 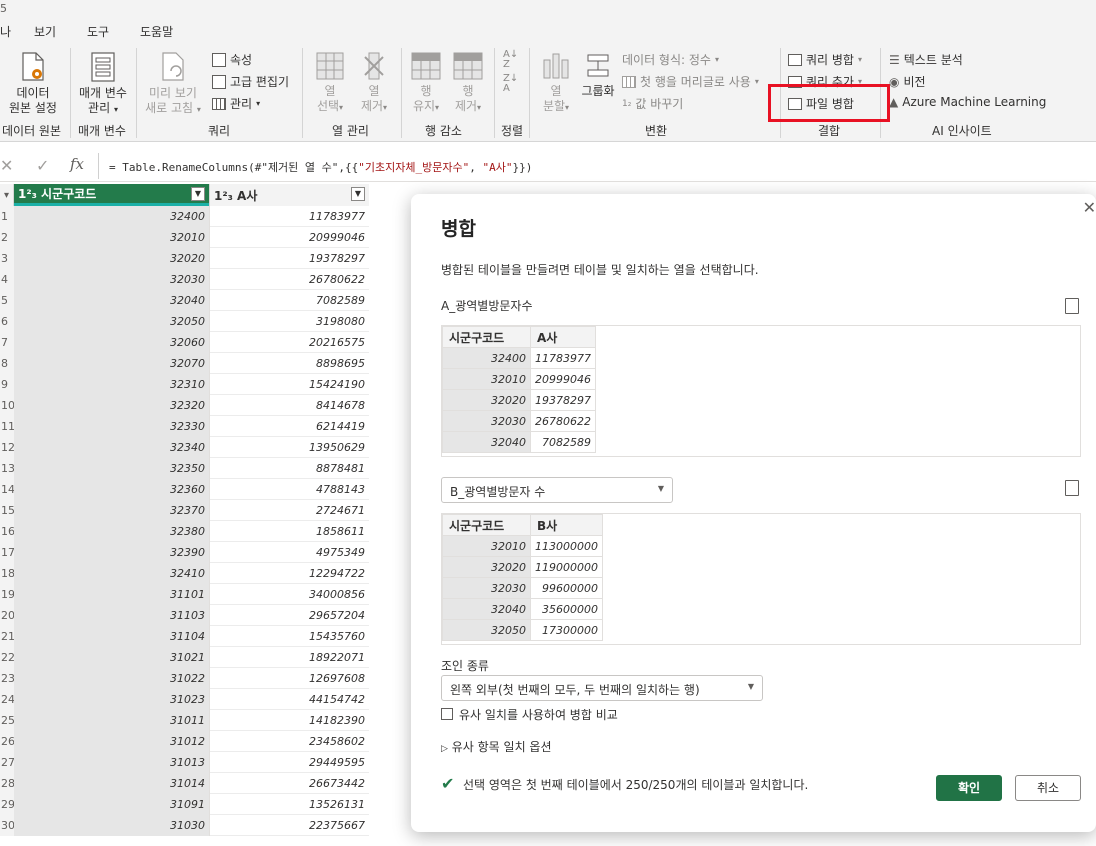 What do you see at coordinates (111, 510) in the screenshot?
I see `cell-code: 32370` at bounding box center [111, 510].